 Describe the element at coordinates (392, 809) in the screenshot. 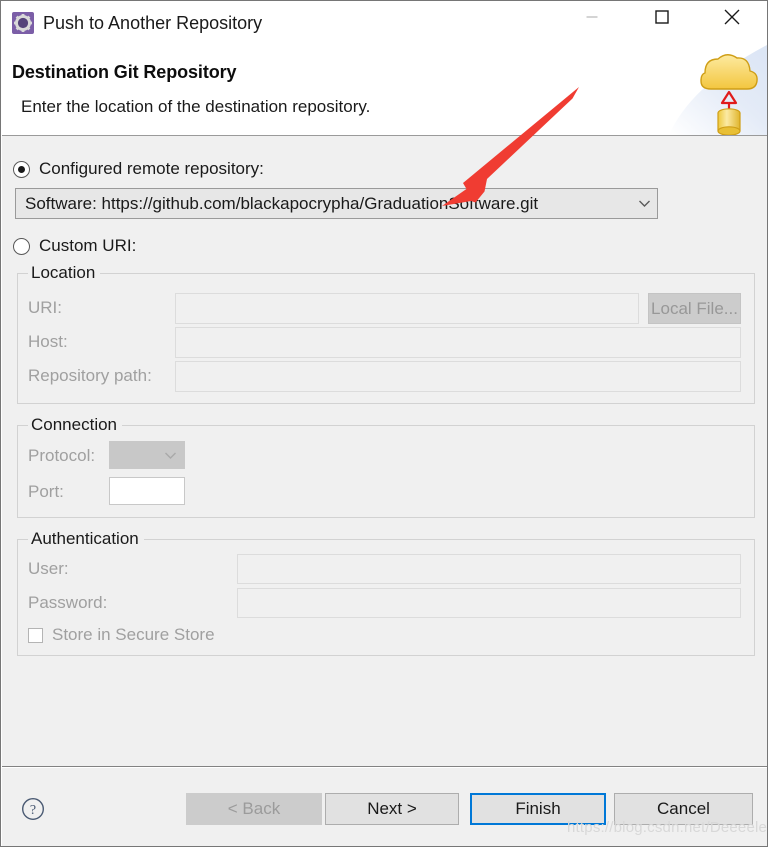

I see `next-button: Next >` at that location.